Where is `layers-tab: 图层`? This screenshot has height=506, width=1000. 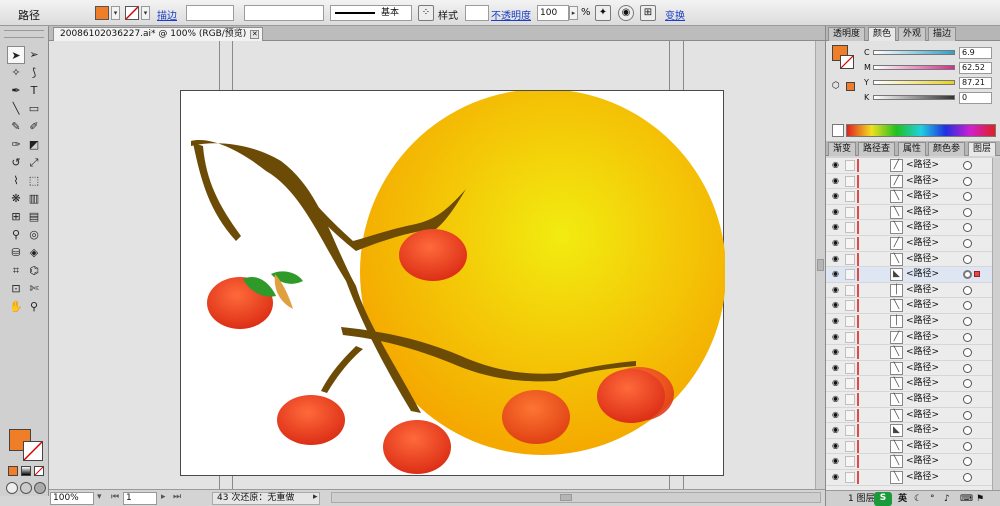
layers-tab: 图层 is located at coordinates (982, 149).